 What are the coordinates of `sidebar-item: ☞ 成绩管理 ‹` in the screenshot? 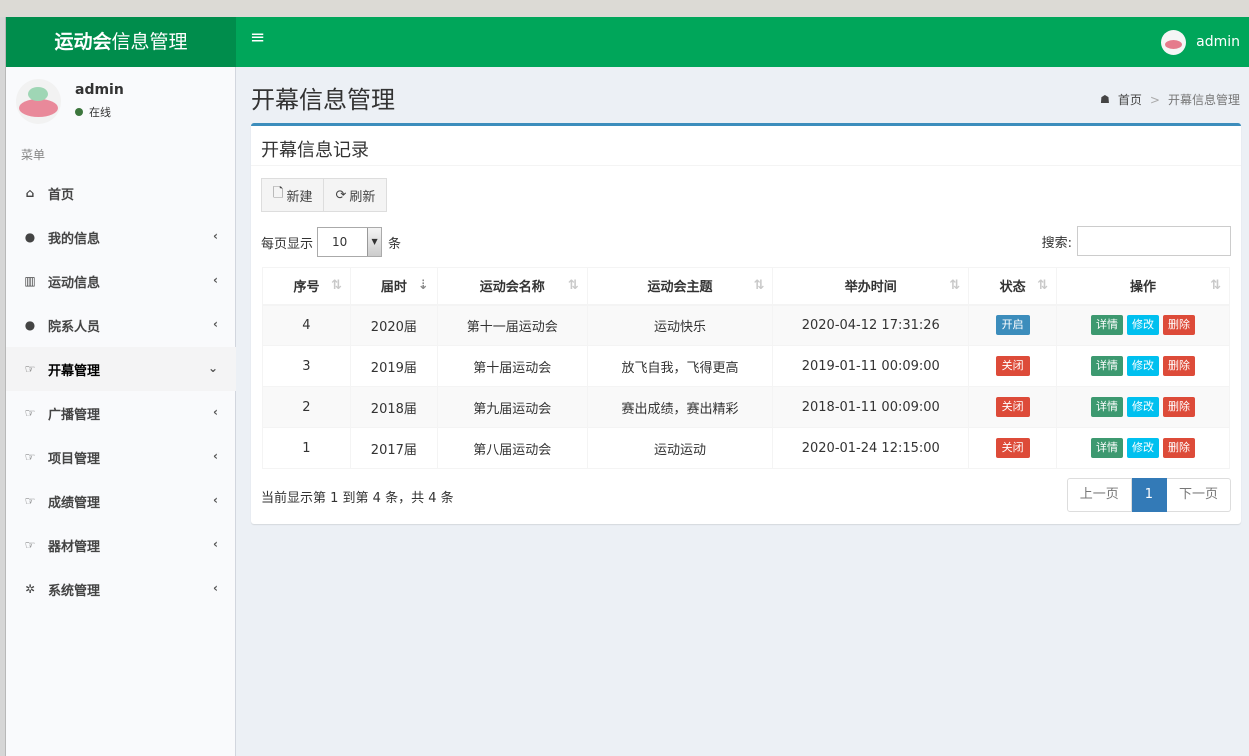 It's located at (121, 501).